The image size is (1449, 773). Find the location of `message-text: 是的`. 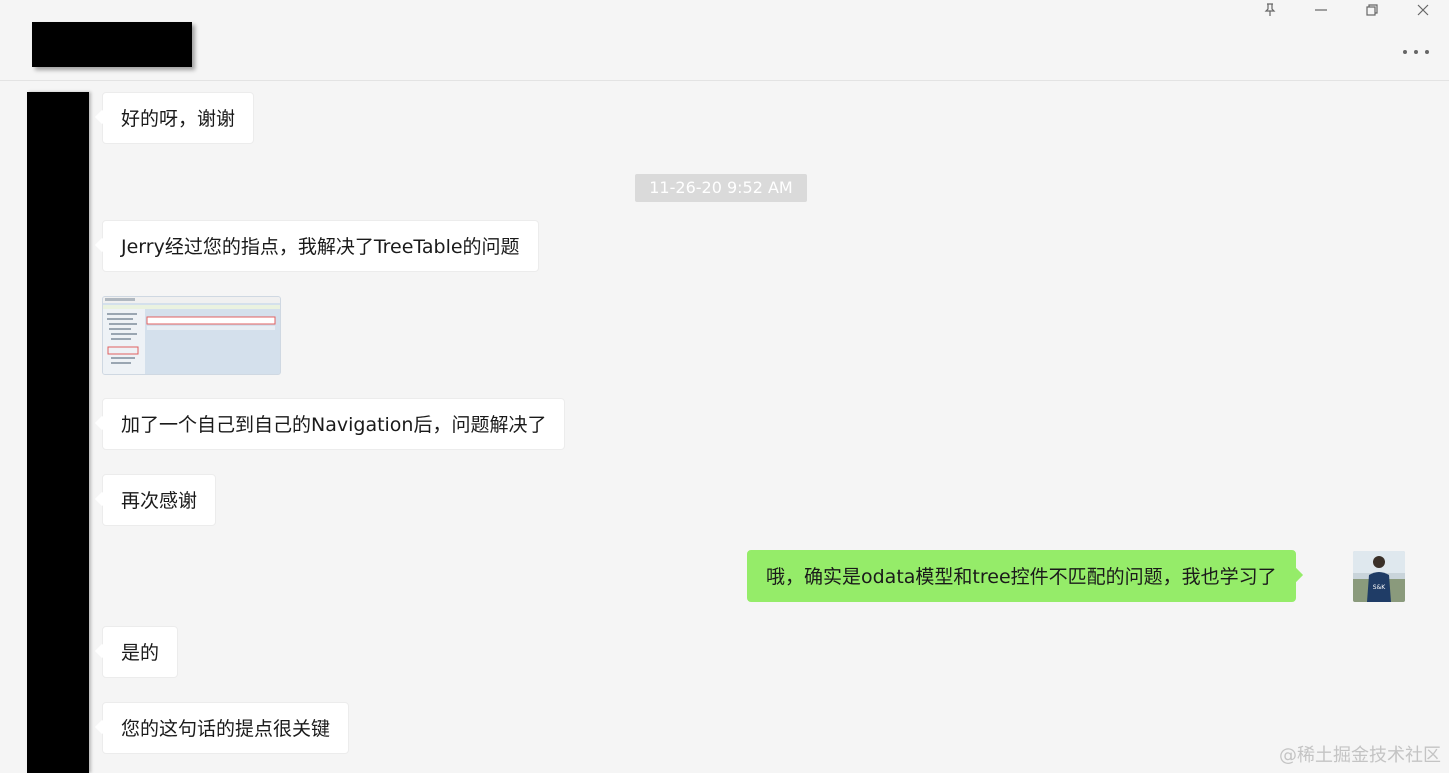

message-text: 是的 is located at coordinates (140, 653).